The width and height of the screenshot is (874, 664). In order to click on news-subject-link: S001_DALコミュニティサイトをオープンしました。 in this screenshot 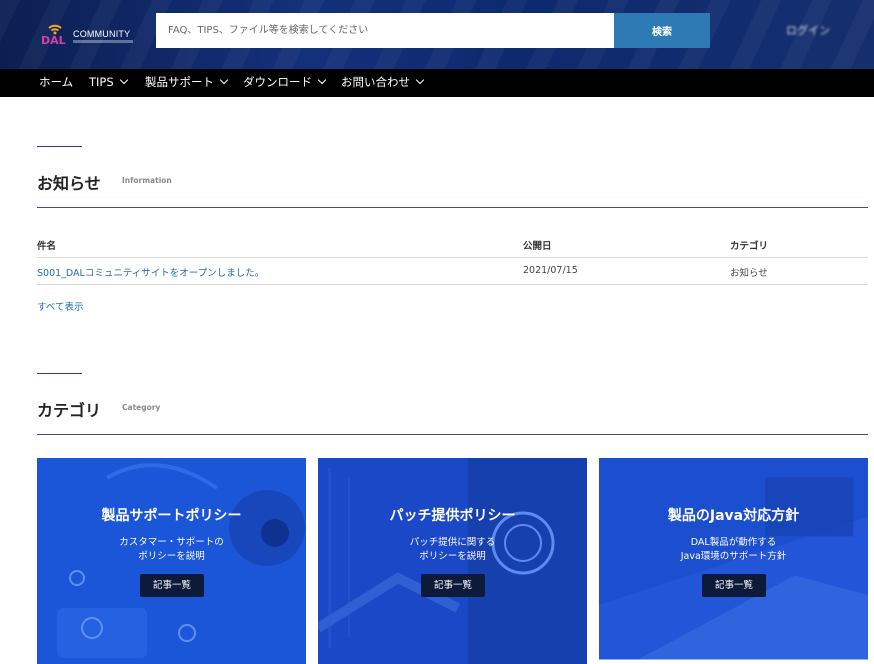, I will do `click(150, 272)`.